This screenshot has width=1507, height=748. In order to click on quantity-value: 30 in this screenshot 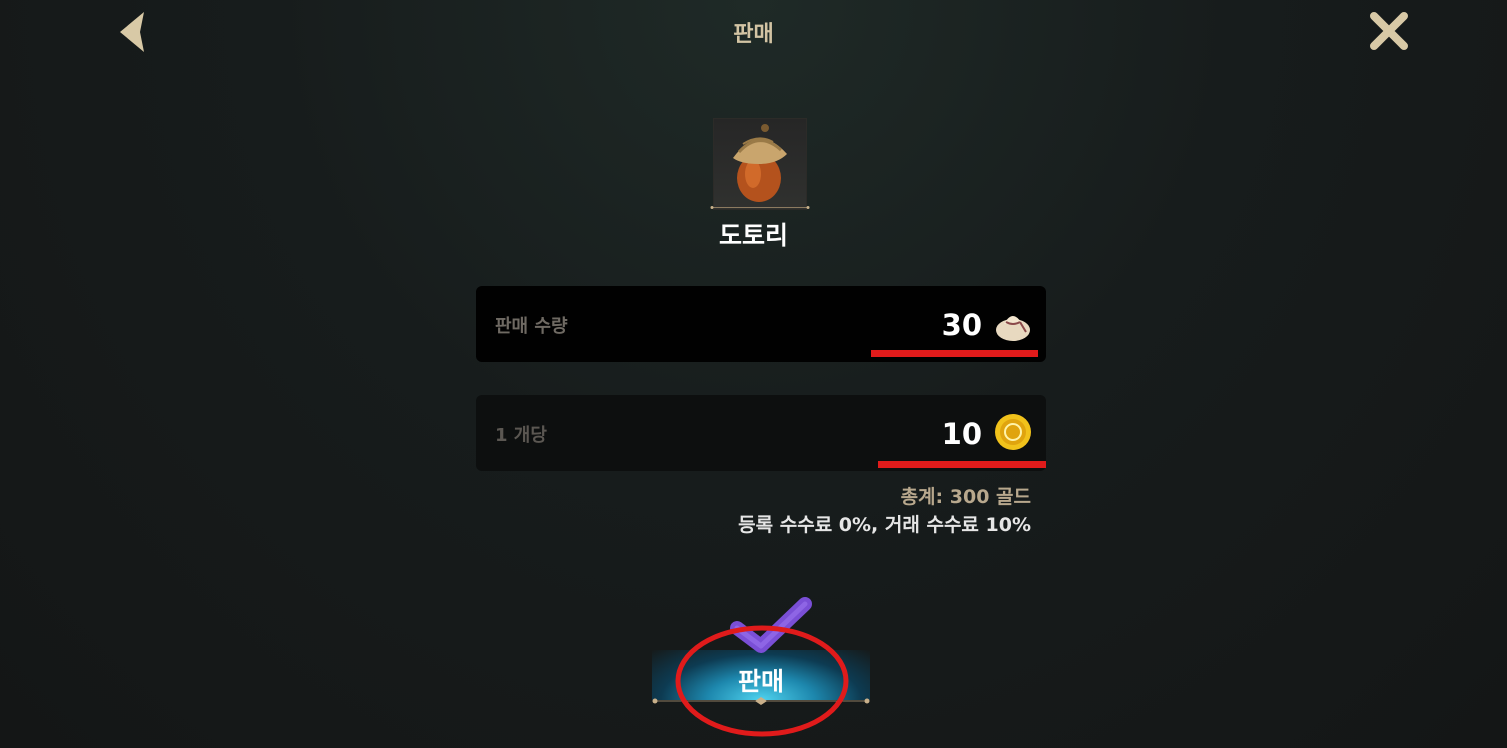, I will do `click(962, 325)`.